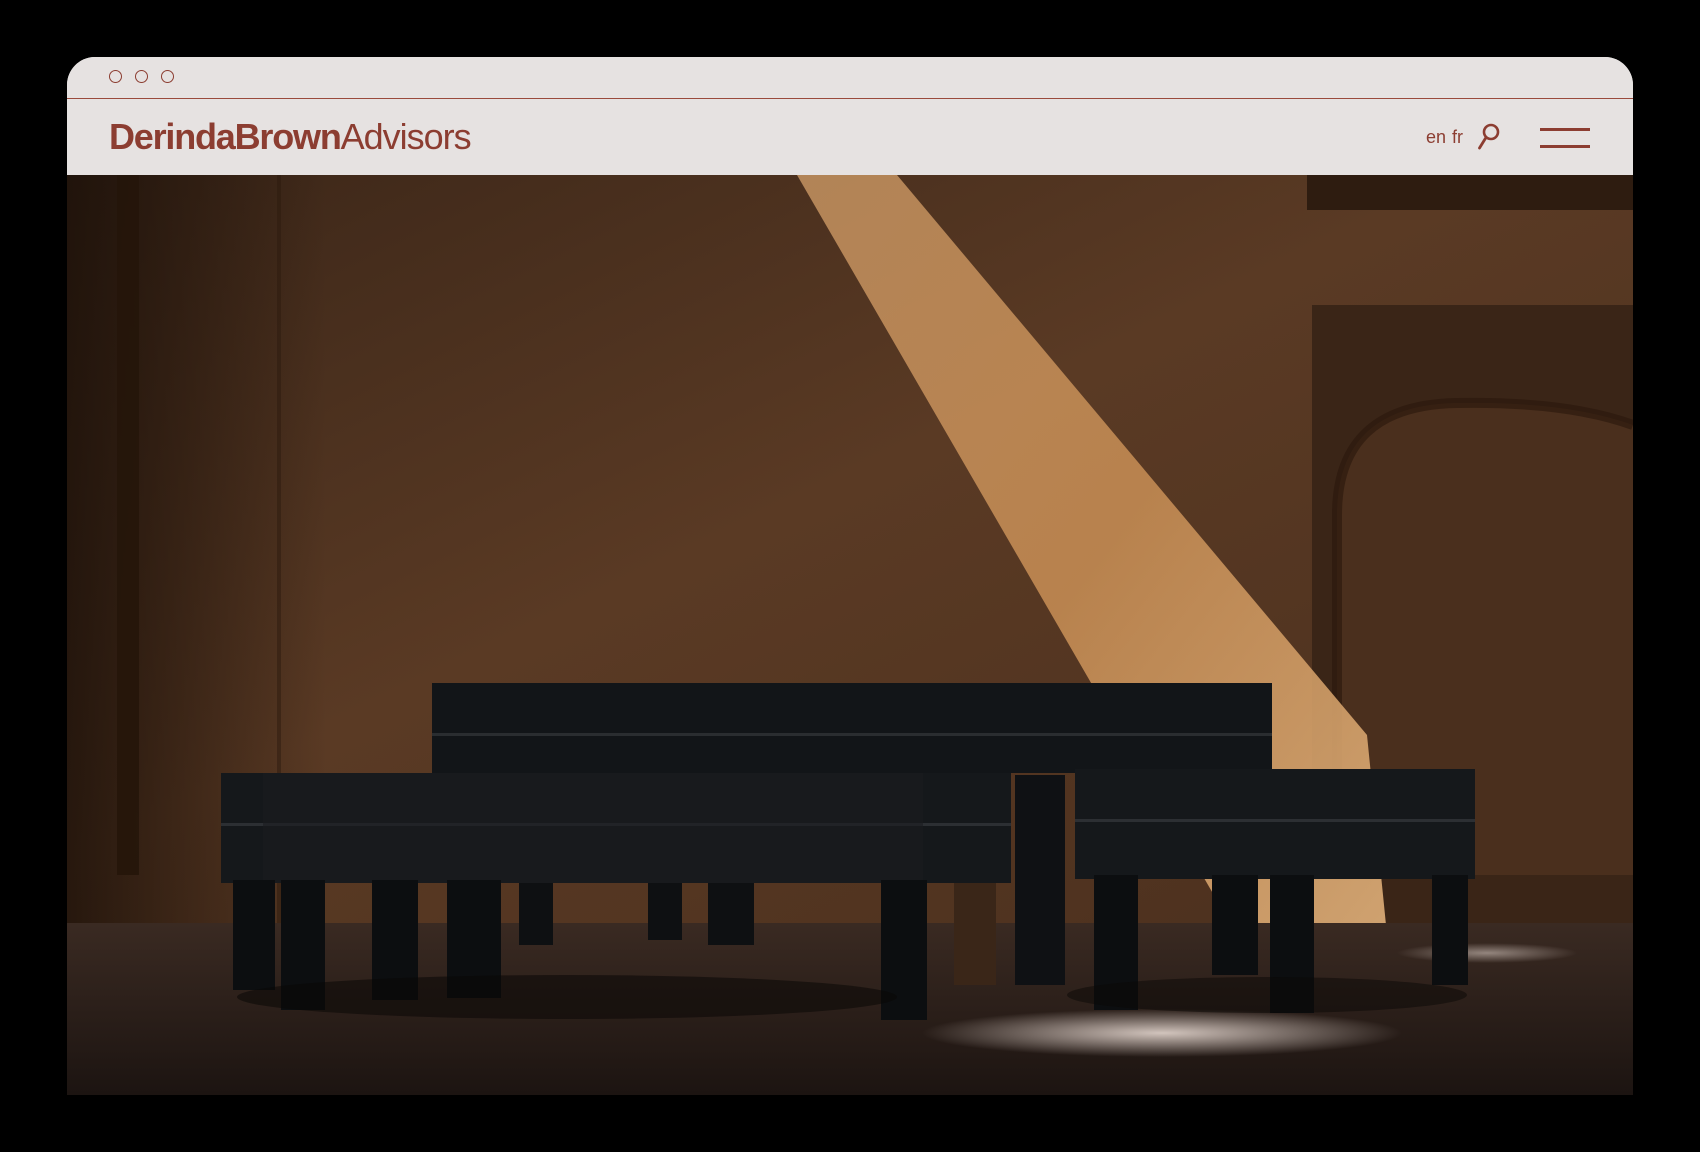 The image size is (1700, 1152). What do you see at coordinates (167, 76) in the screenshot?
I see `window-maximize-button` at bounding box center [167, 76].